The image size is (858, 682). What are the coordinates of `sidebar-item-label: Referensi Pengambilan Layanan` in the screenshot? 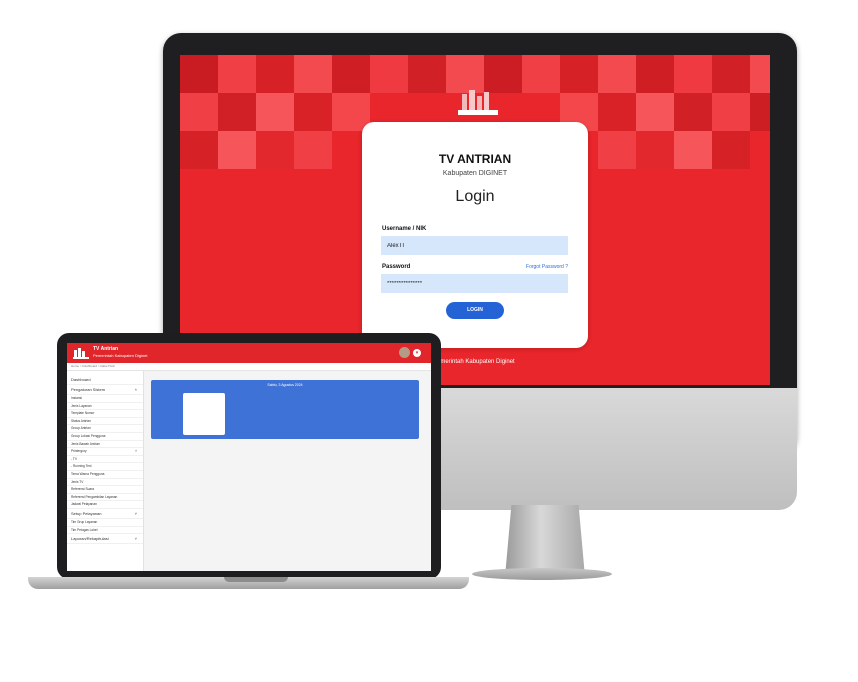 It's located at (94, 496).